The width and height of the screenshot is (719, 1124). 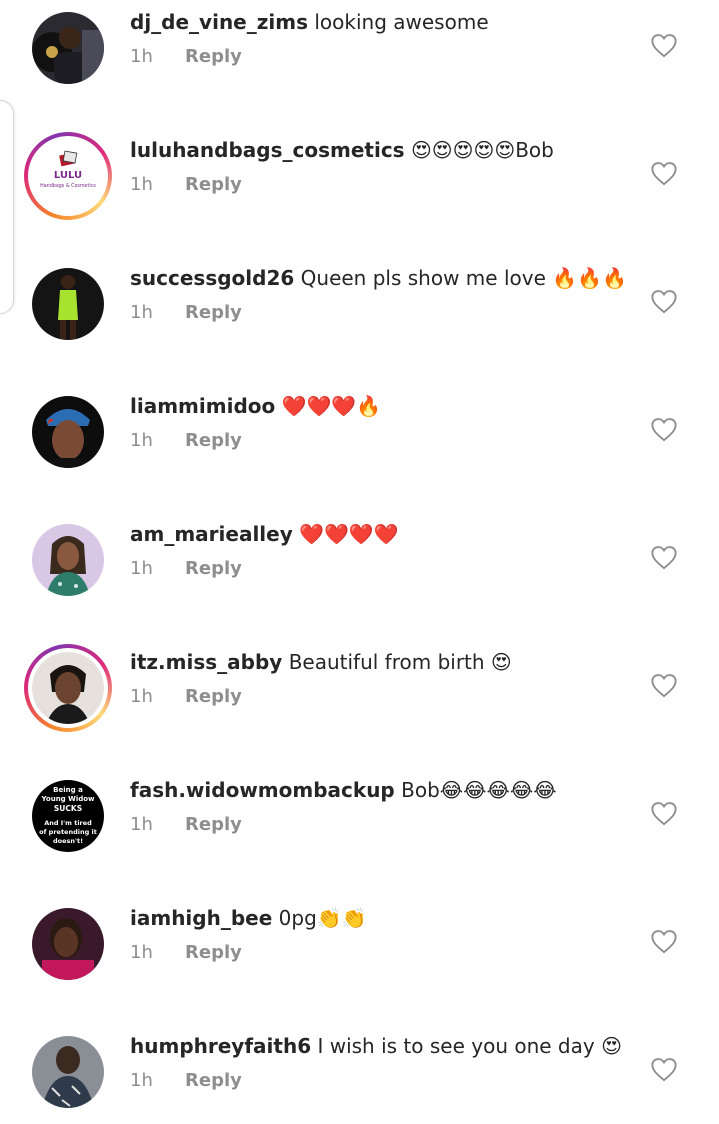 I want to click on avatar-story-ring, so click(x=68, y=688).